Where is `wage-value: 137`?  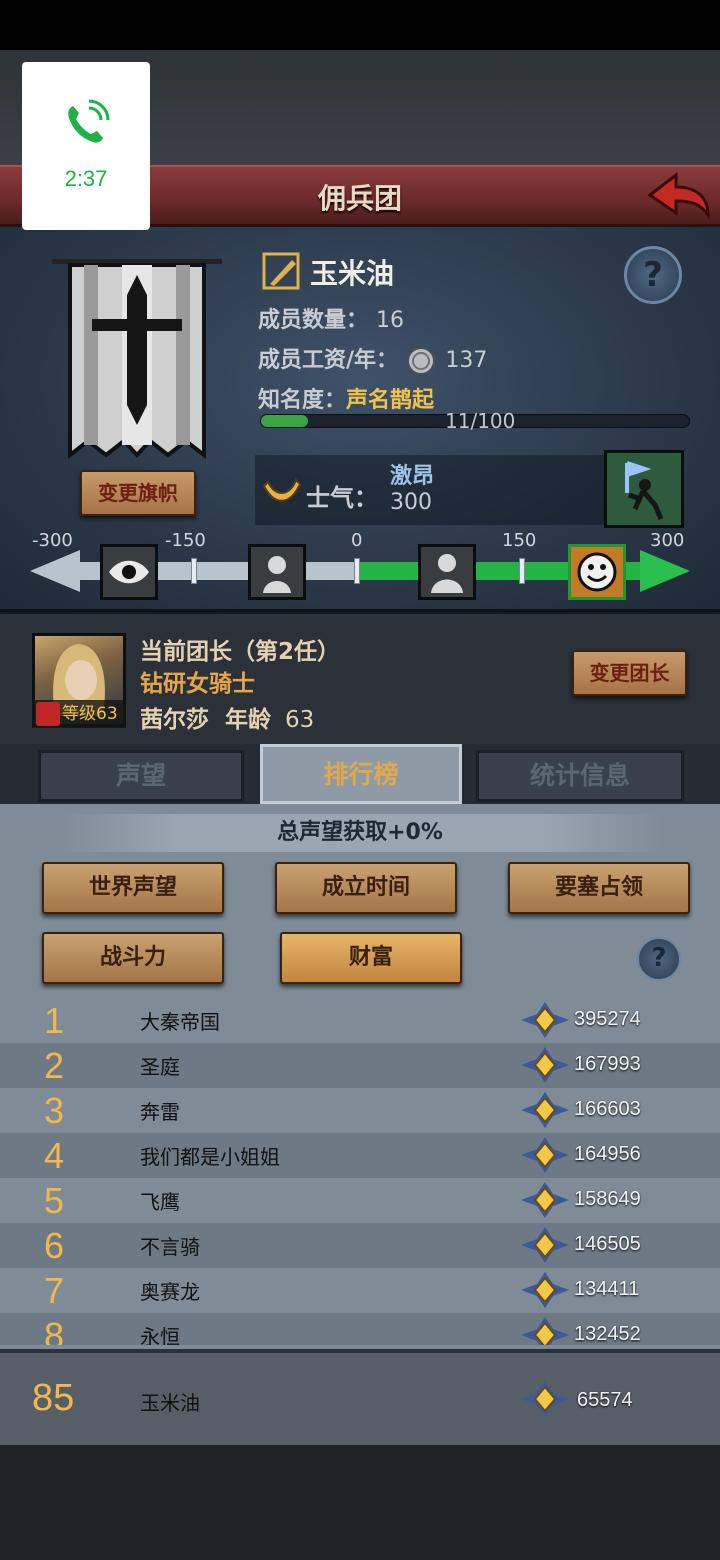
wage-value: 137 is located at coordinates (466, 360).